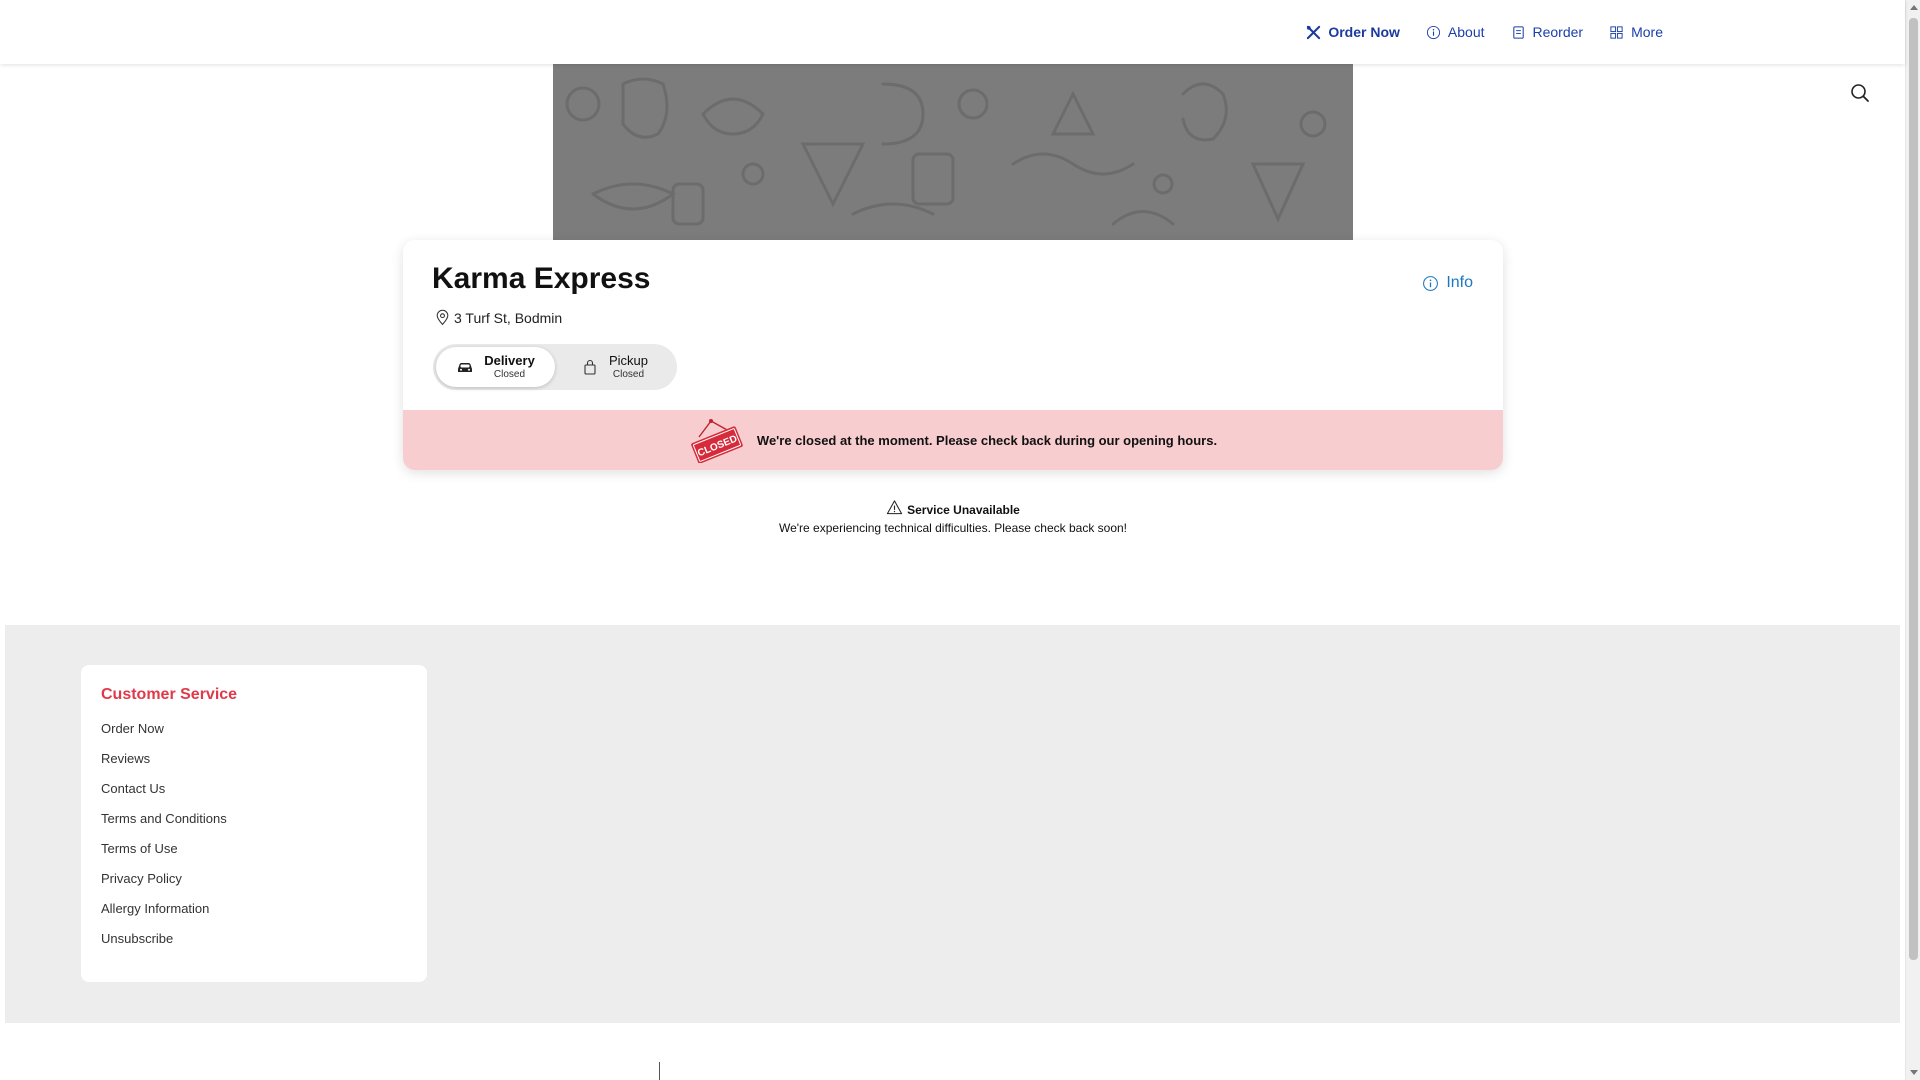  I want to click on customer-service-title: Customer Service, so click(169, 694).